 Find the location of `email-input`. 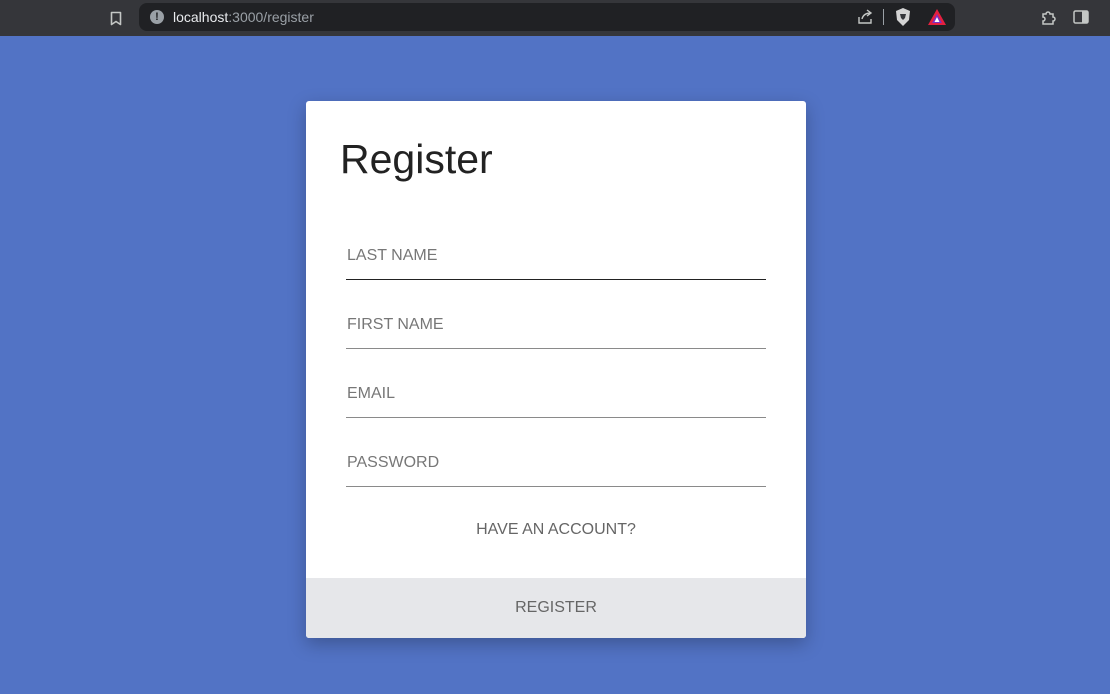

email-input is located at coordinates (556, 393).